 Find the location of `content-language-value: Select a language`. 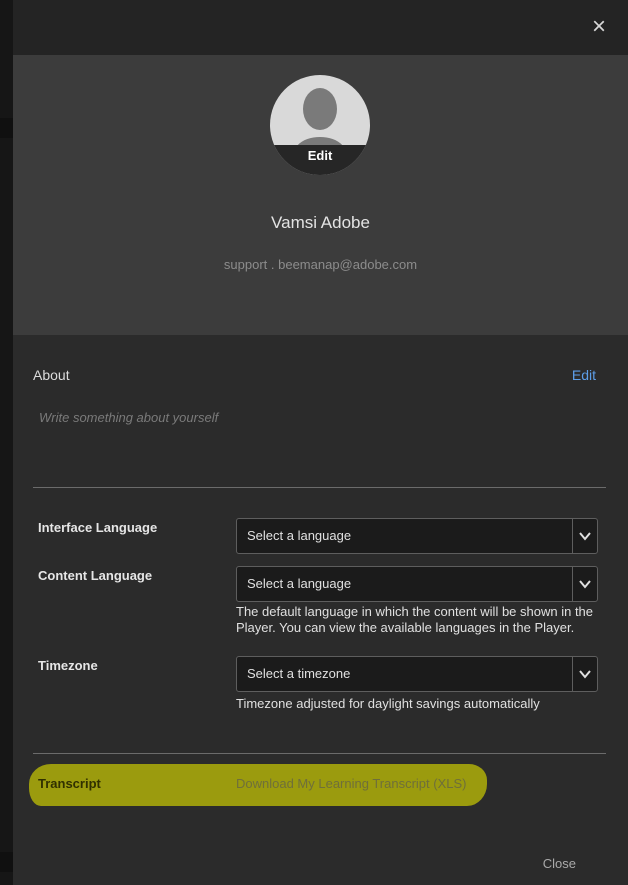

content-language-value: Select a language is located at coordinates (299, 583).